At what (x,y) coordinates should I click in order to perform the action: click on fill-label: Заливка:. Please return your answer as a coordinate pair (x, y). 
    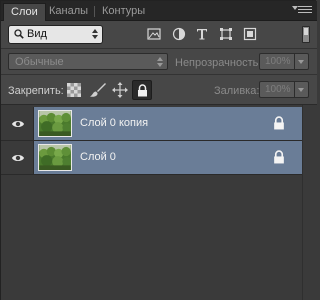
    Looking at the image, I should click on (237, 91).